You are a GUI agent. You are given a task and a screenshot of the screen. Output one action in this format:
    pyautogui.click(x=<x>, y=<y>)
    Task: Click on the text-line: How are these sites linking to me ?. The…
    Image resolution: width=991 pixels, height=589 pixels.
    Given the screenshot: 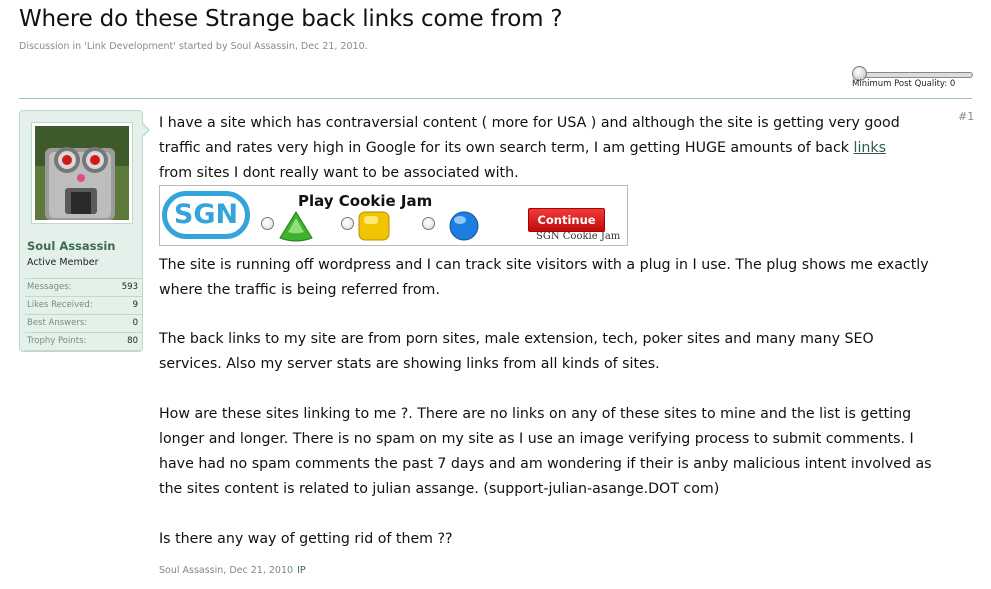 What is the action you would take?
    pyautogui.click(x=535, y=414)
    